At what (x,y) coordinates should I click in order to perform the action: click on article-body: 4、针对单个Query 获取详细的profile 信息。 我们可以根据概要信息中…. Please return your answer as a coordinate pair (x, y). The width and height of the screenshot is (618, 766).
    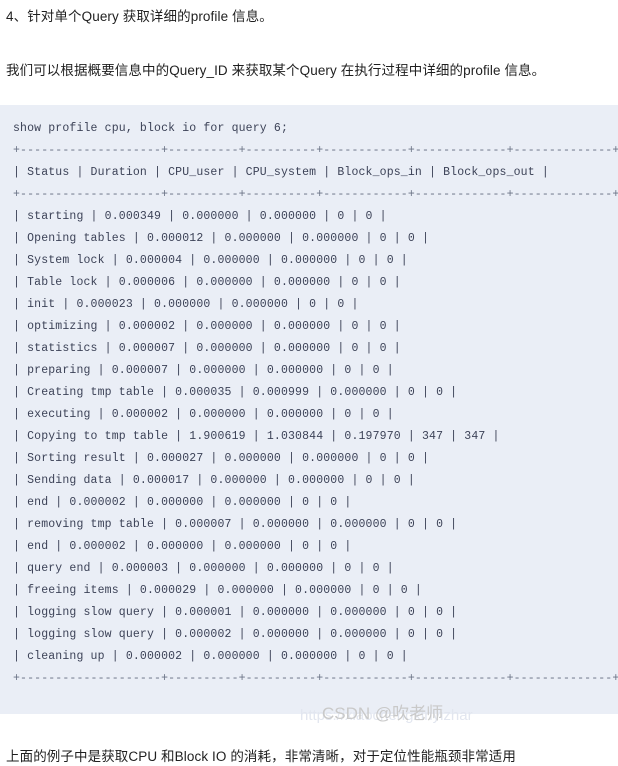
    Looking at the image, I should click on (309, 40).